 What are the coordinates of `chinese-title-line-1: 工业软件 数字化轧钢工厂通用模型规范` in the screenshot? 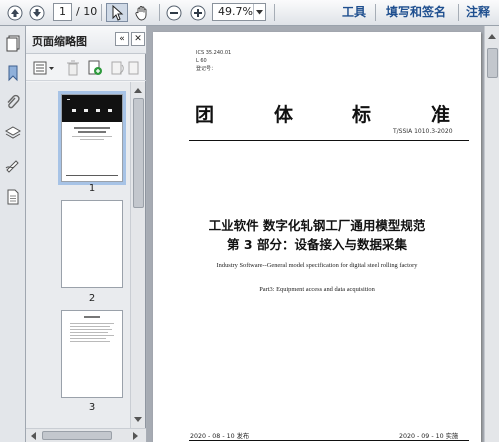 It's located at (317, 225).